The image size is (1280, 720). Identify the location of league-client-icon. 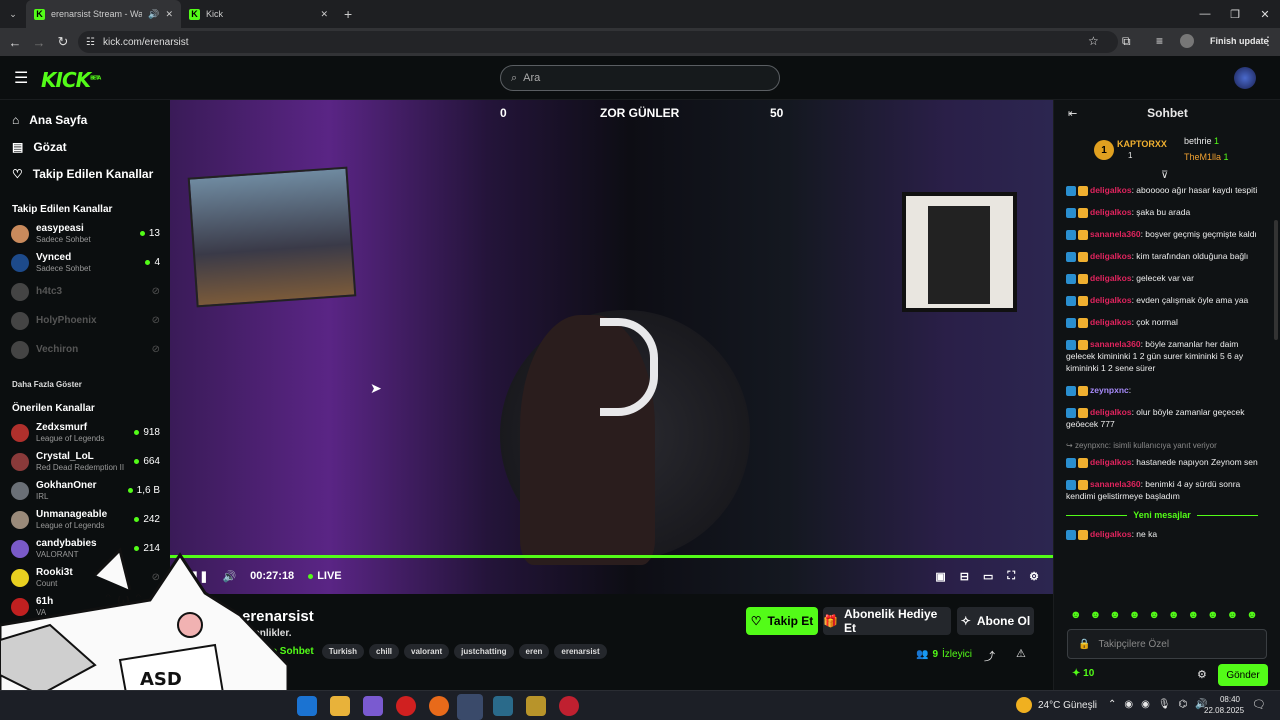
(536, 706).